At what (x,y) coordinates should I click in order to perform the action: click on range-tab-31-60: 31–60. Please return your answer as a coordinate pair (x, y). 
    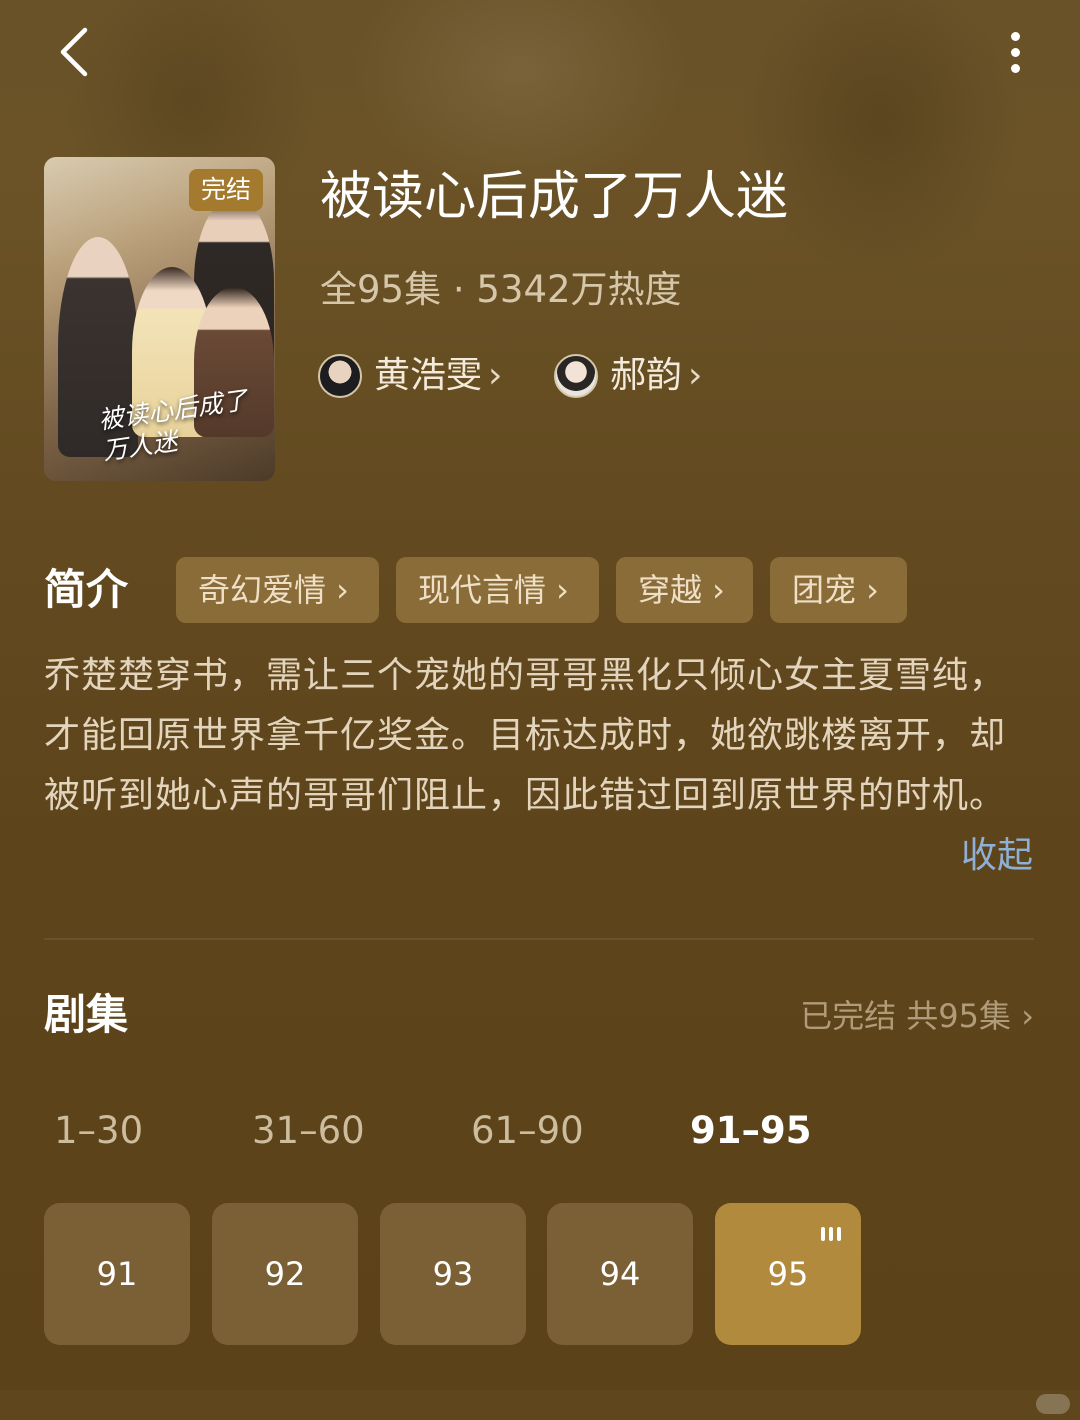
    Looking at the image, I should click on (308, 1131).